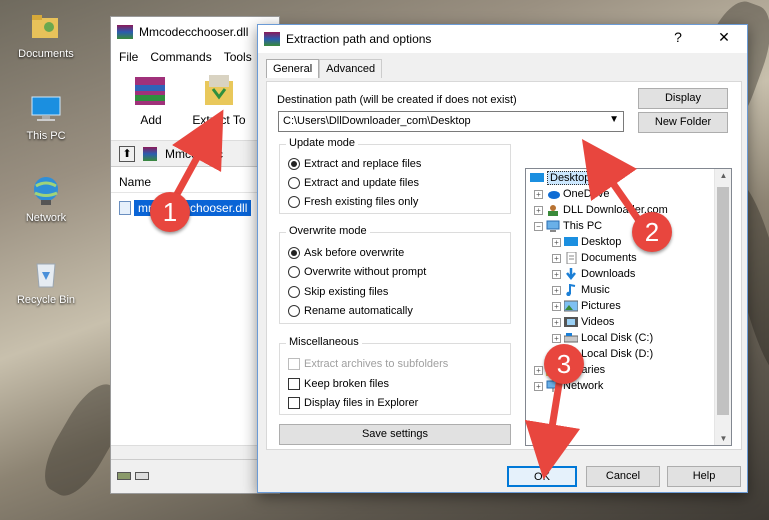  I want to click on step-1-badge: 1, so click(170, 212).